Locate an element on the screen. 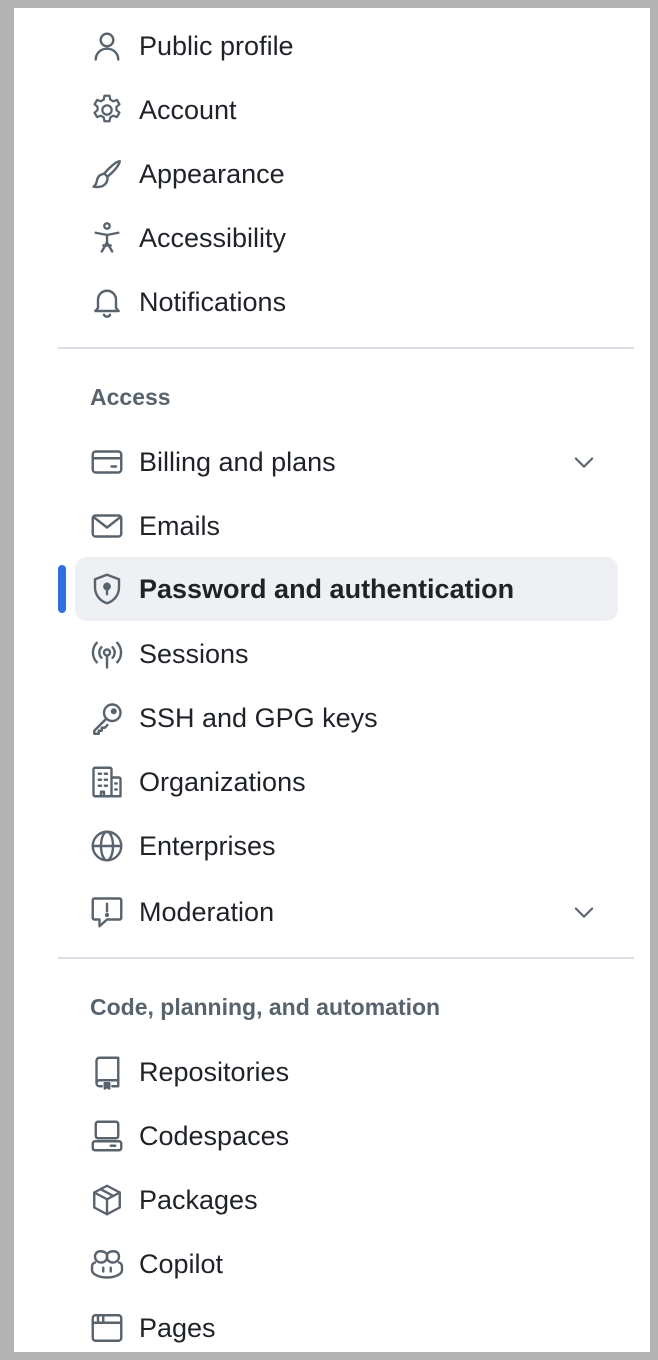 This screenshot has height=1360, width=658. sidebar-item-label: Accessibility is located at coordinates (213, 237).